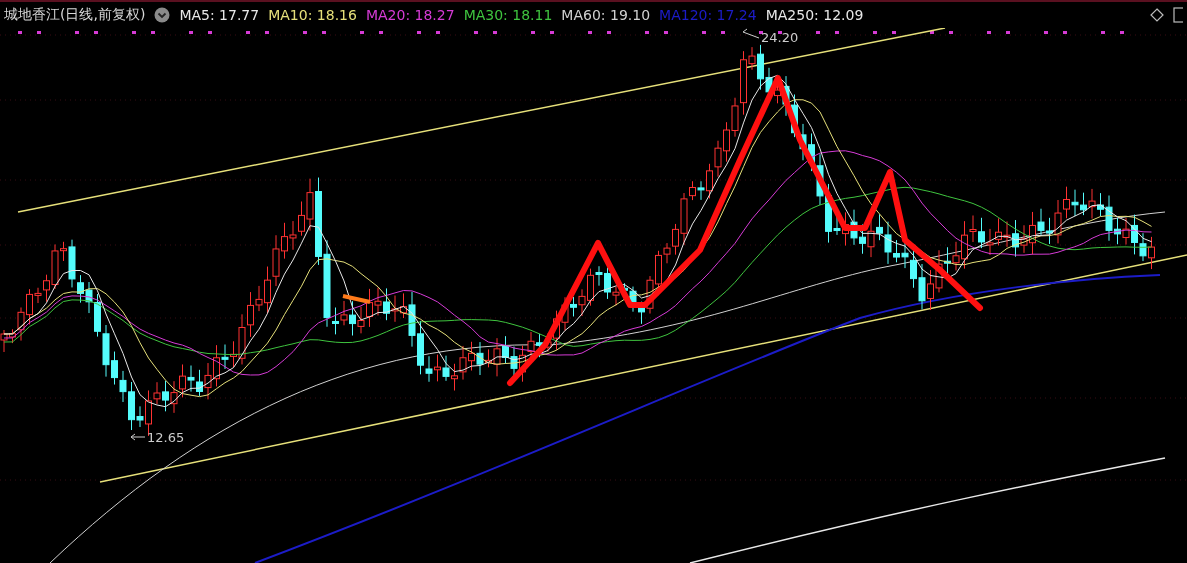  I want to click on marker-line, so click(356, 299).